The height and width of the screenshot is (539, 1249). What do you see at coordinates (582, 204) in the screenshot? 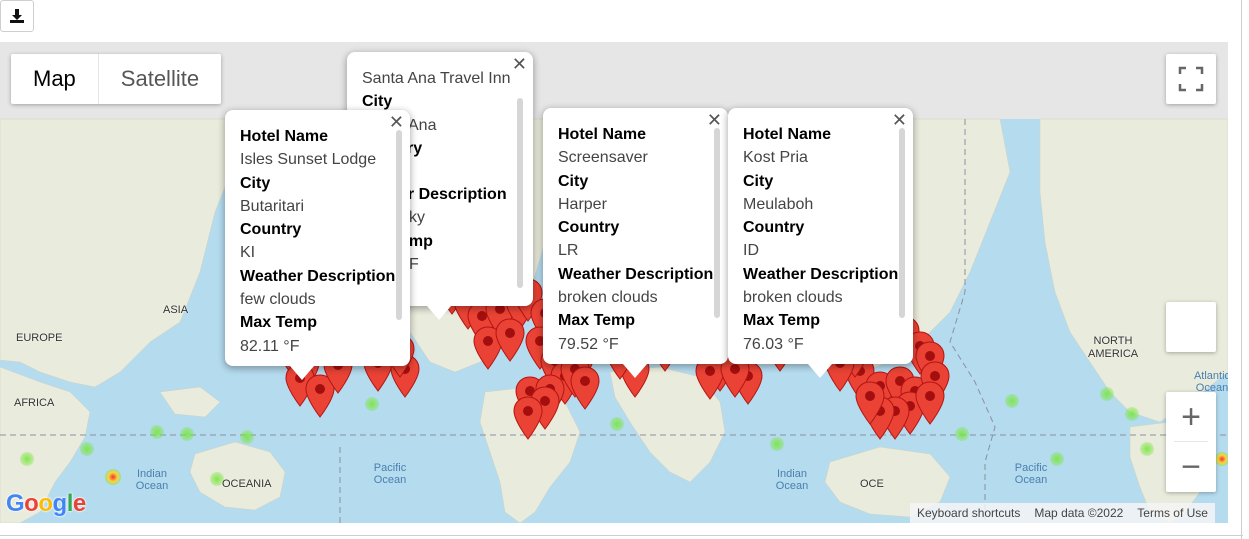
I see `city-value: Harper` at bounding box center [582, 204].